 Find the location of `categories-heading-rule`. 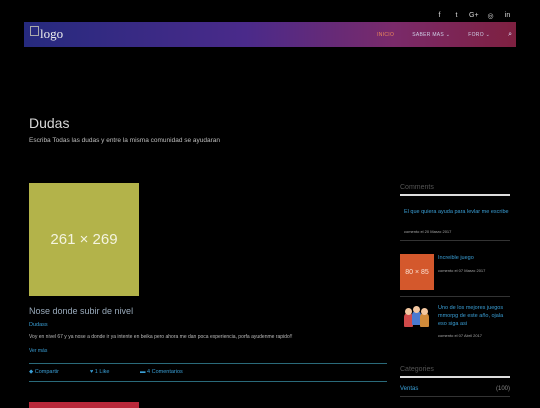

categories-heading-rule is located at coordinates (455, 377).